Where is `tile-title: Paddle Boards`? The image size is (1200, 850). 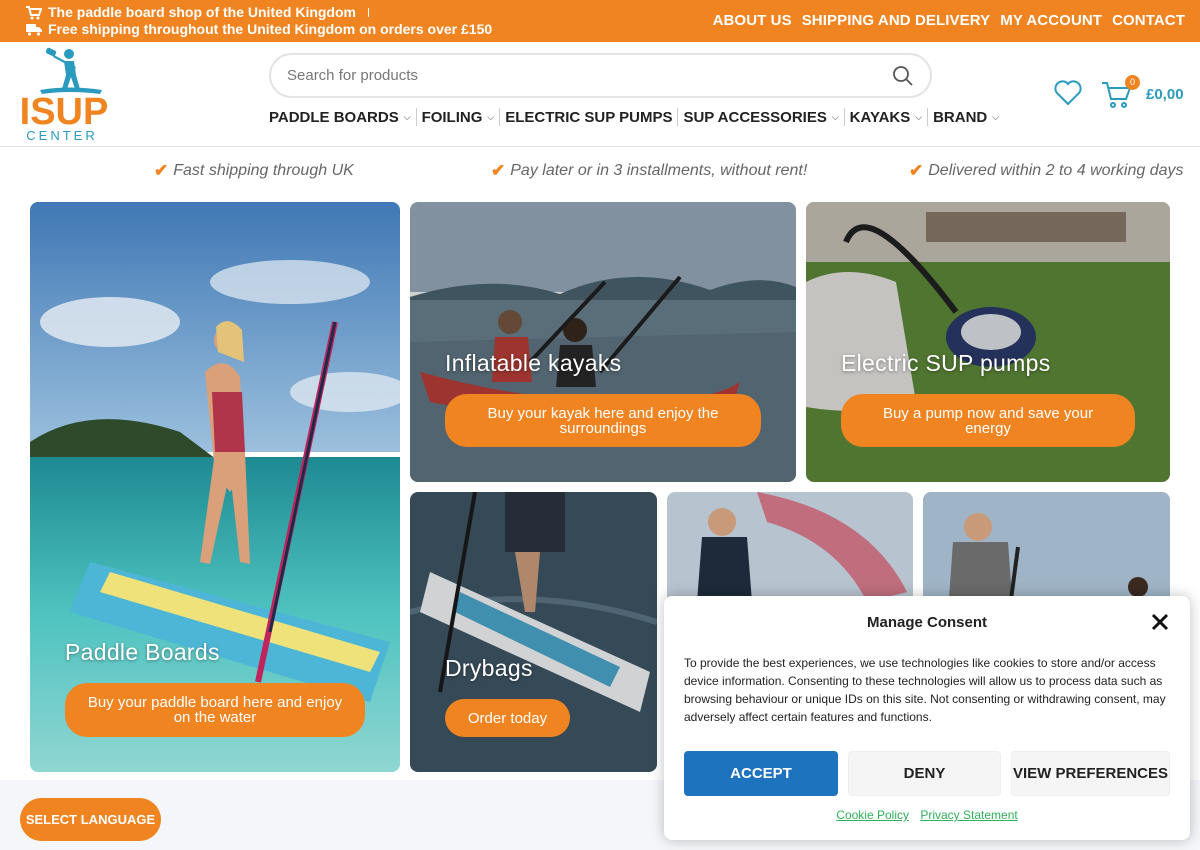 tile-title: Paddle Boards is located at coordinates (142, 652).